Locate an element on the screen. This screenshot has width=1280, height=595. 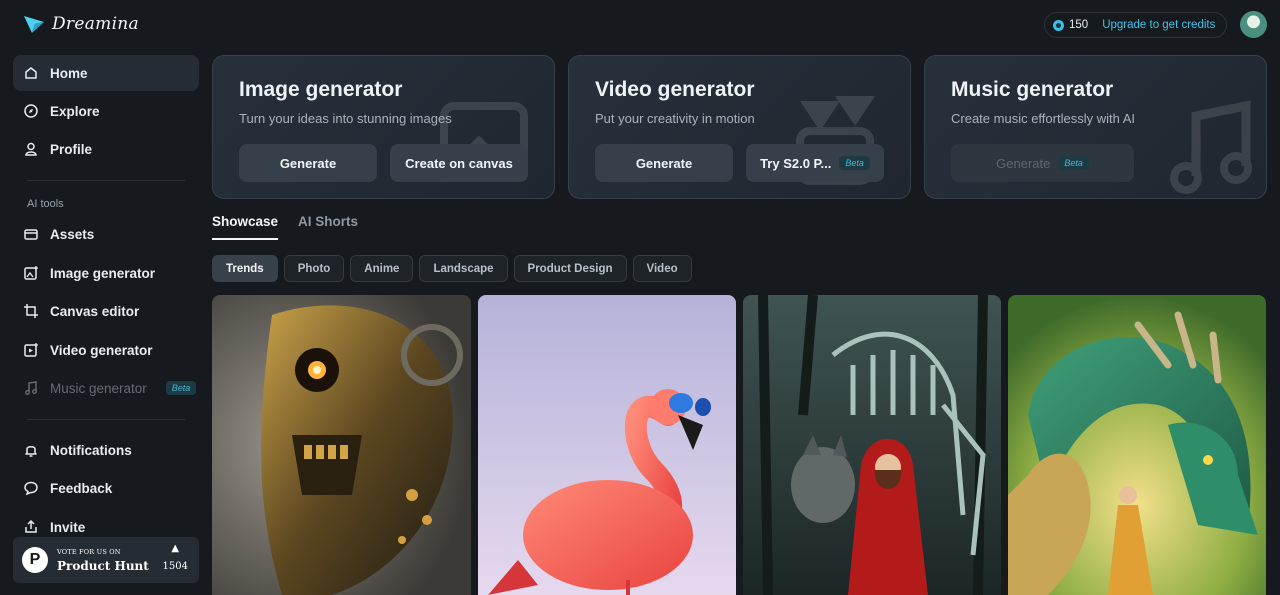
sidebar-item-home: Home is located at coordinates (106, 73).